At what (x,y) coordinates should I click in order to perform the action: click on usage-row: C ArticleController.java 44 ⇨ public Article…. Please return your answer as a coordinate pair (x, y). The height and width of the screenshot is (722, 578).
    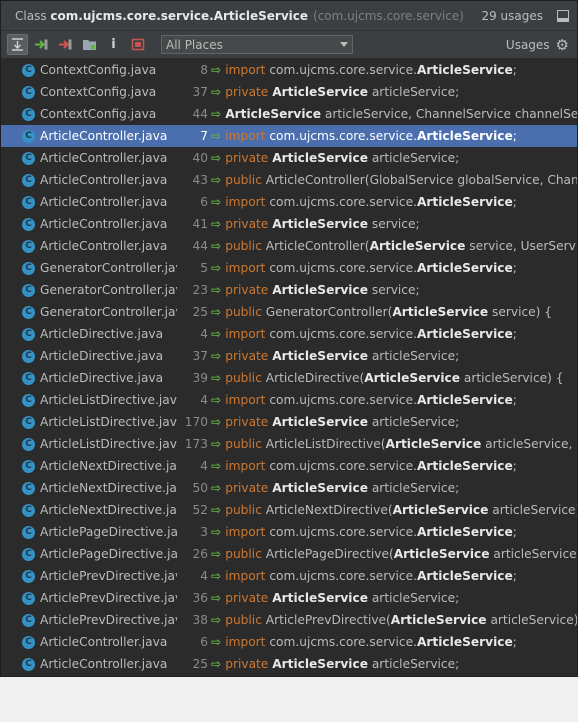
    Looking at the image, I should click on (289, 246).